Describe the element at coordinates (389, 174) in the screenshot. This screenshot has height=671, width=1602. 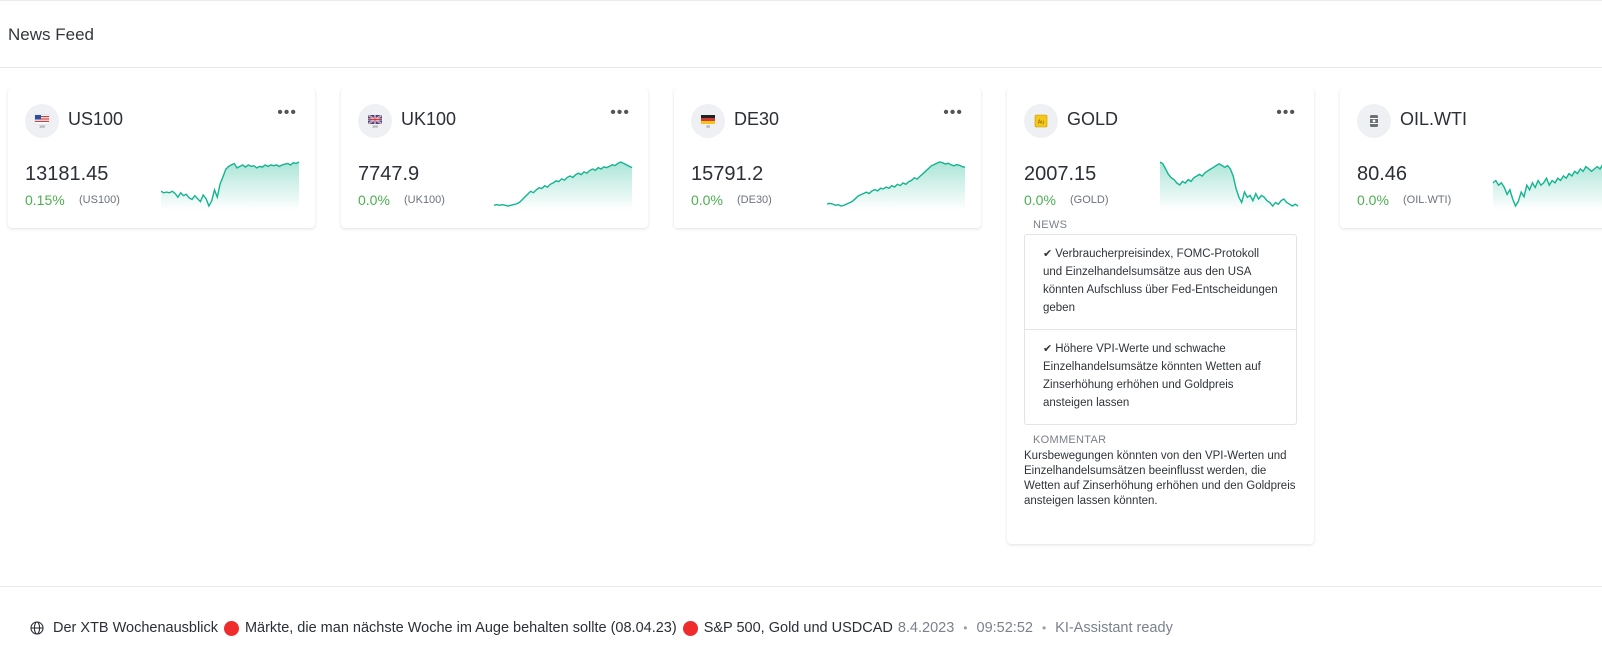
I see `instrument-price: 7747.9` at that location.